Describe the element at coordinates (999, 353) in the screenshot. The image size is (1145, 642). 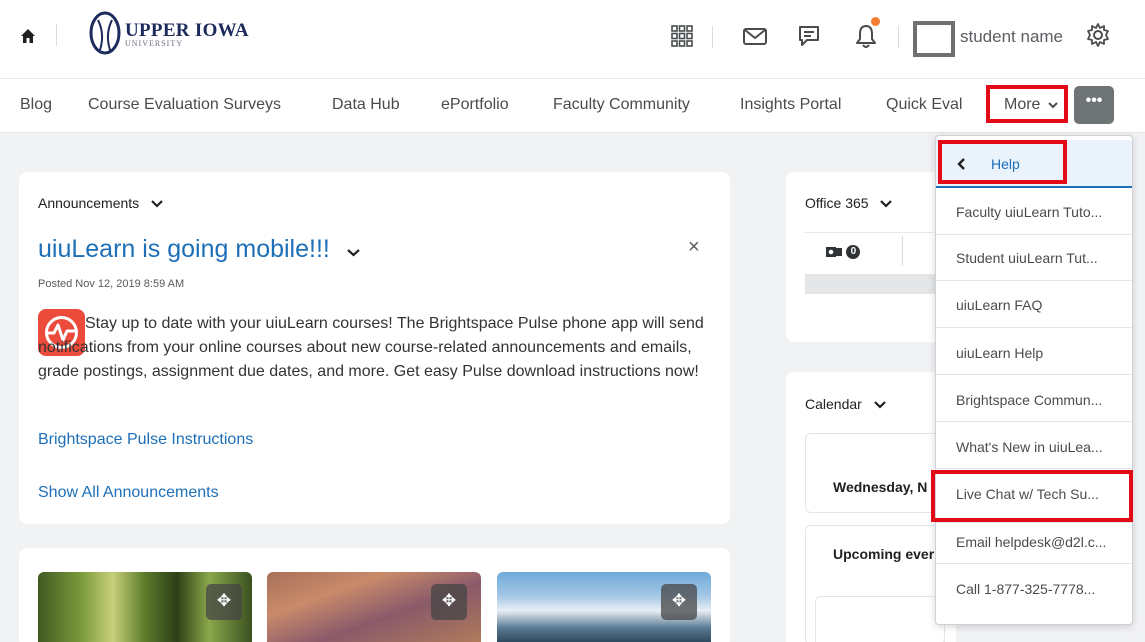
I see `menu-item-uiulearn-help: uiuLearn Help` at that location.